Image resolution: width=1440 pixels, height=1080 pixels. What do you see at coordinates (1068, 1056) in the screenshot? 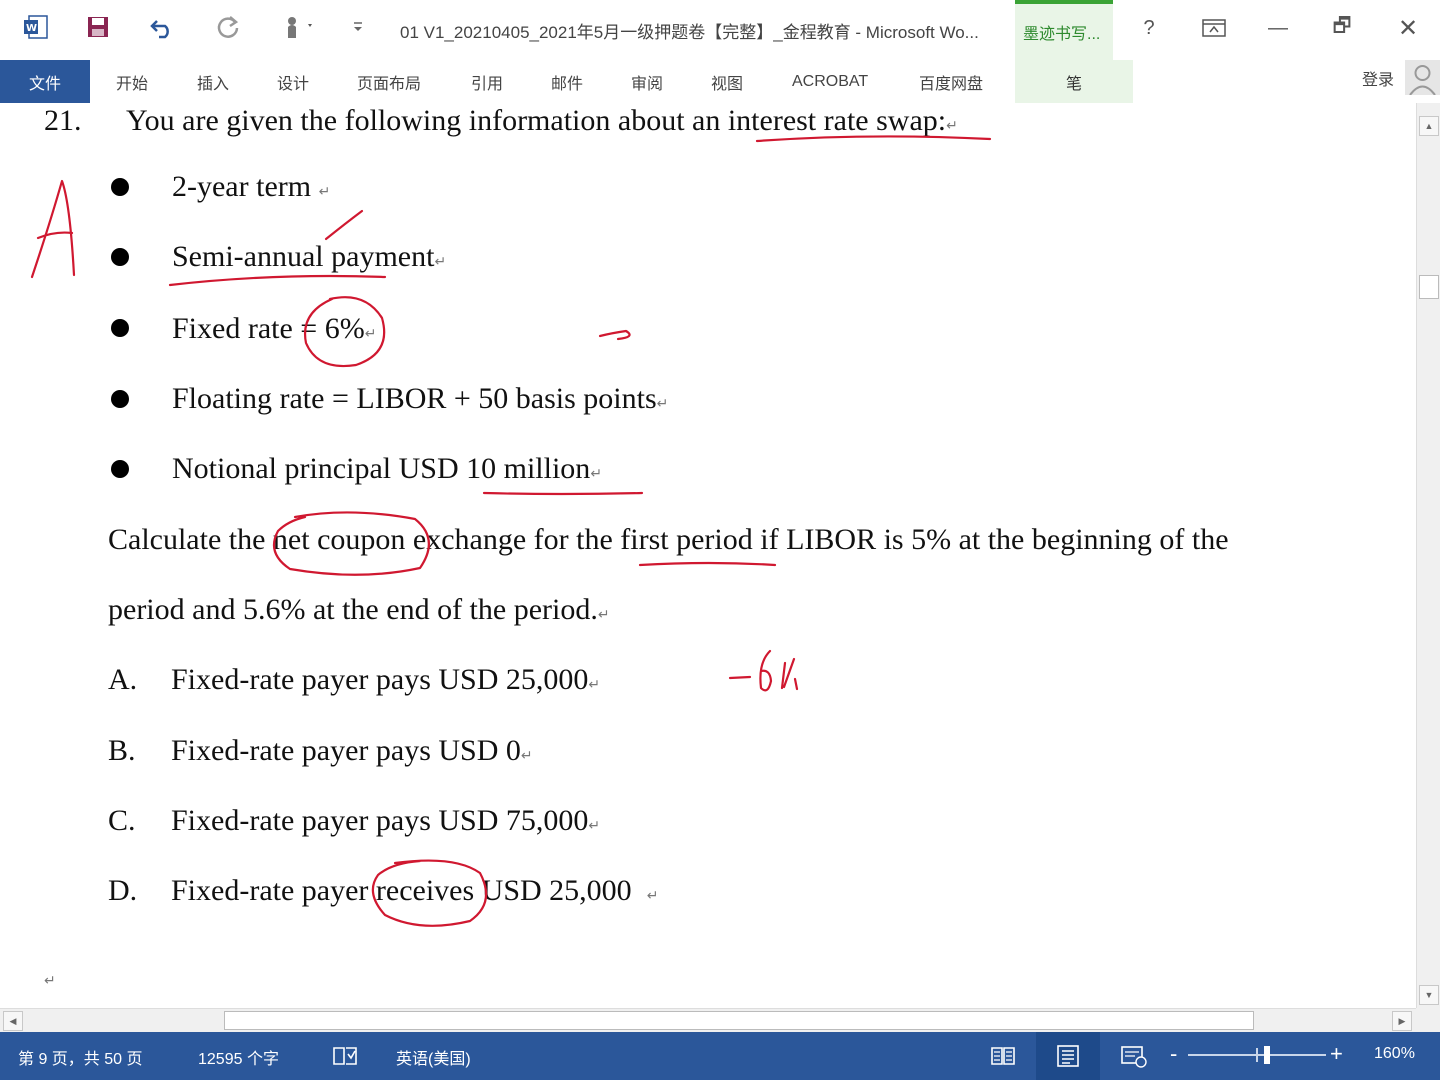
I see `print-layout-view-button` at bounding box center [1068, 1056].